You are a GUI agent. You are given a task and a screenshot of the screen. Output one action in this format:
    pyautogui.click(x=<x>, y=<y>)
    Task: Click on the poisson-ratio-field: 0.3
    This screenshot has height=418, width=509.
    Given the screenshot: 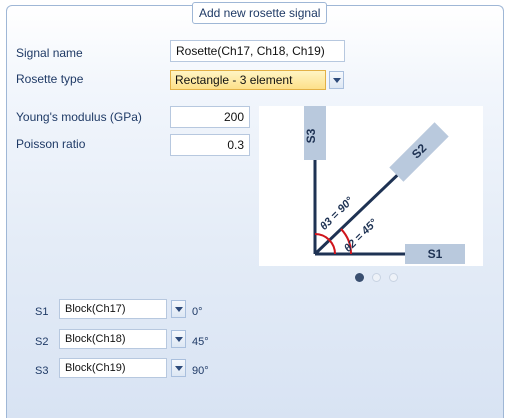 What is the action you would take?
    pyautogui.click(x=210, y=145)
    